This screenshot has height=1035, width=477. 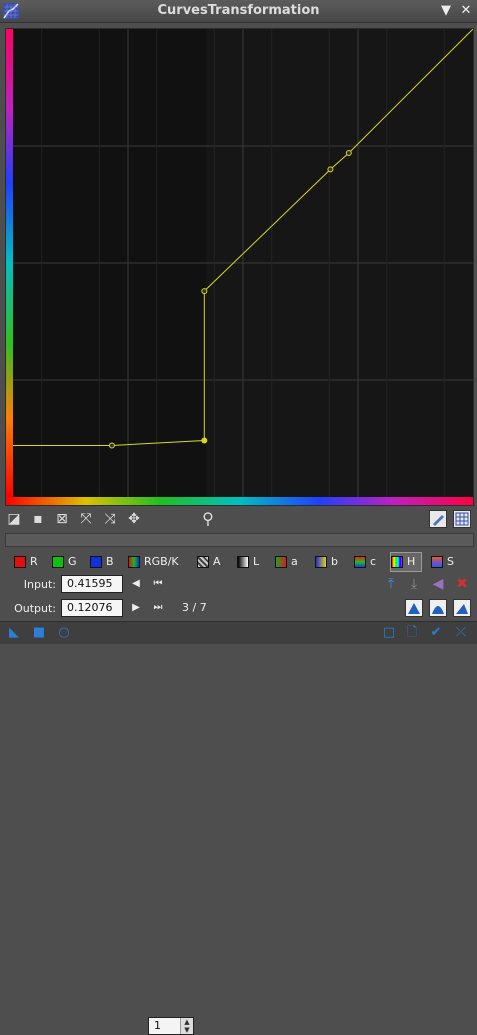 What do you see at coordinates (438, 584) in the screenshot?
I see `reverse-icon: ◀` at bounding box center [438, 584].